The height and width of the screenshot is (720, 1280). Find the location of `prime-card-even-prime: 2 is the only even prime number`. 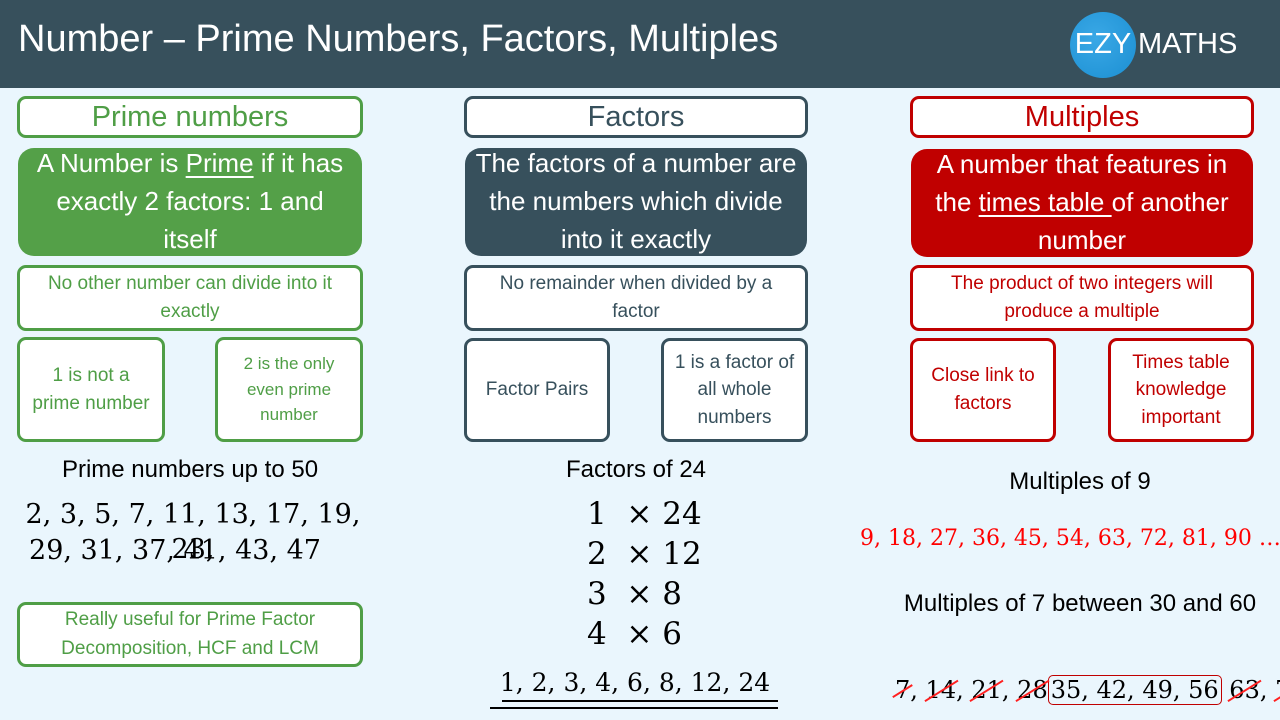

prime-card-even-prime: 2 is the only even prime number is located at coordinates (289, 389).